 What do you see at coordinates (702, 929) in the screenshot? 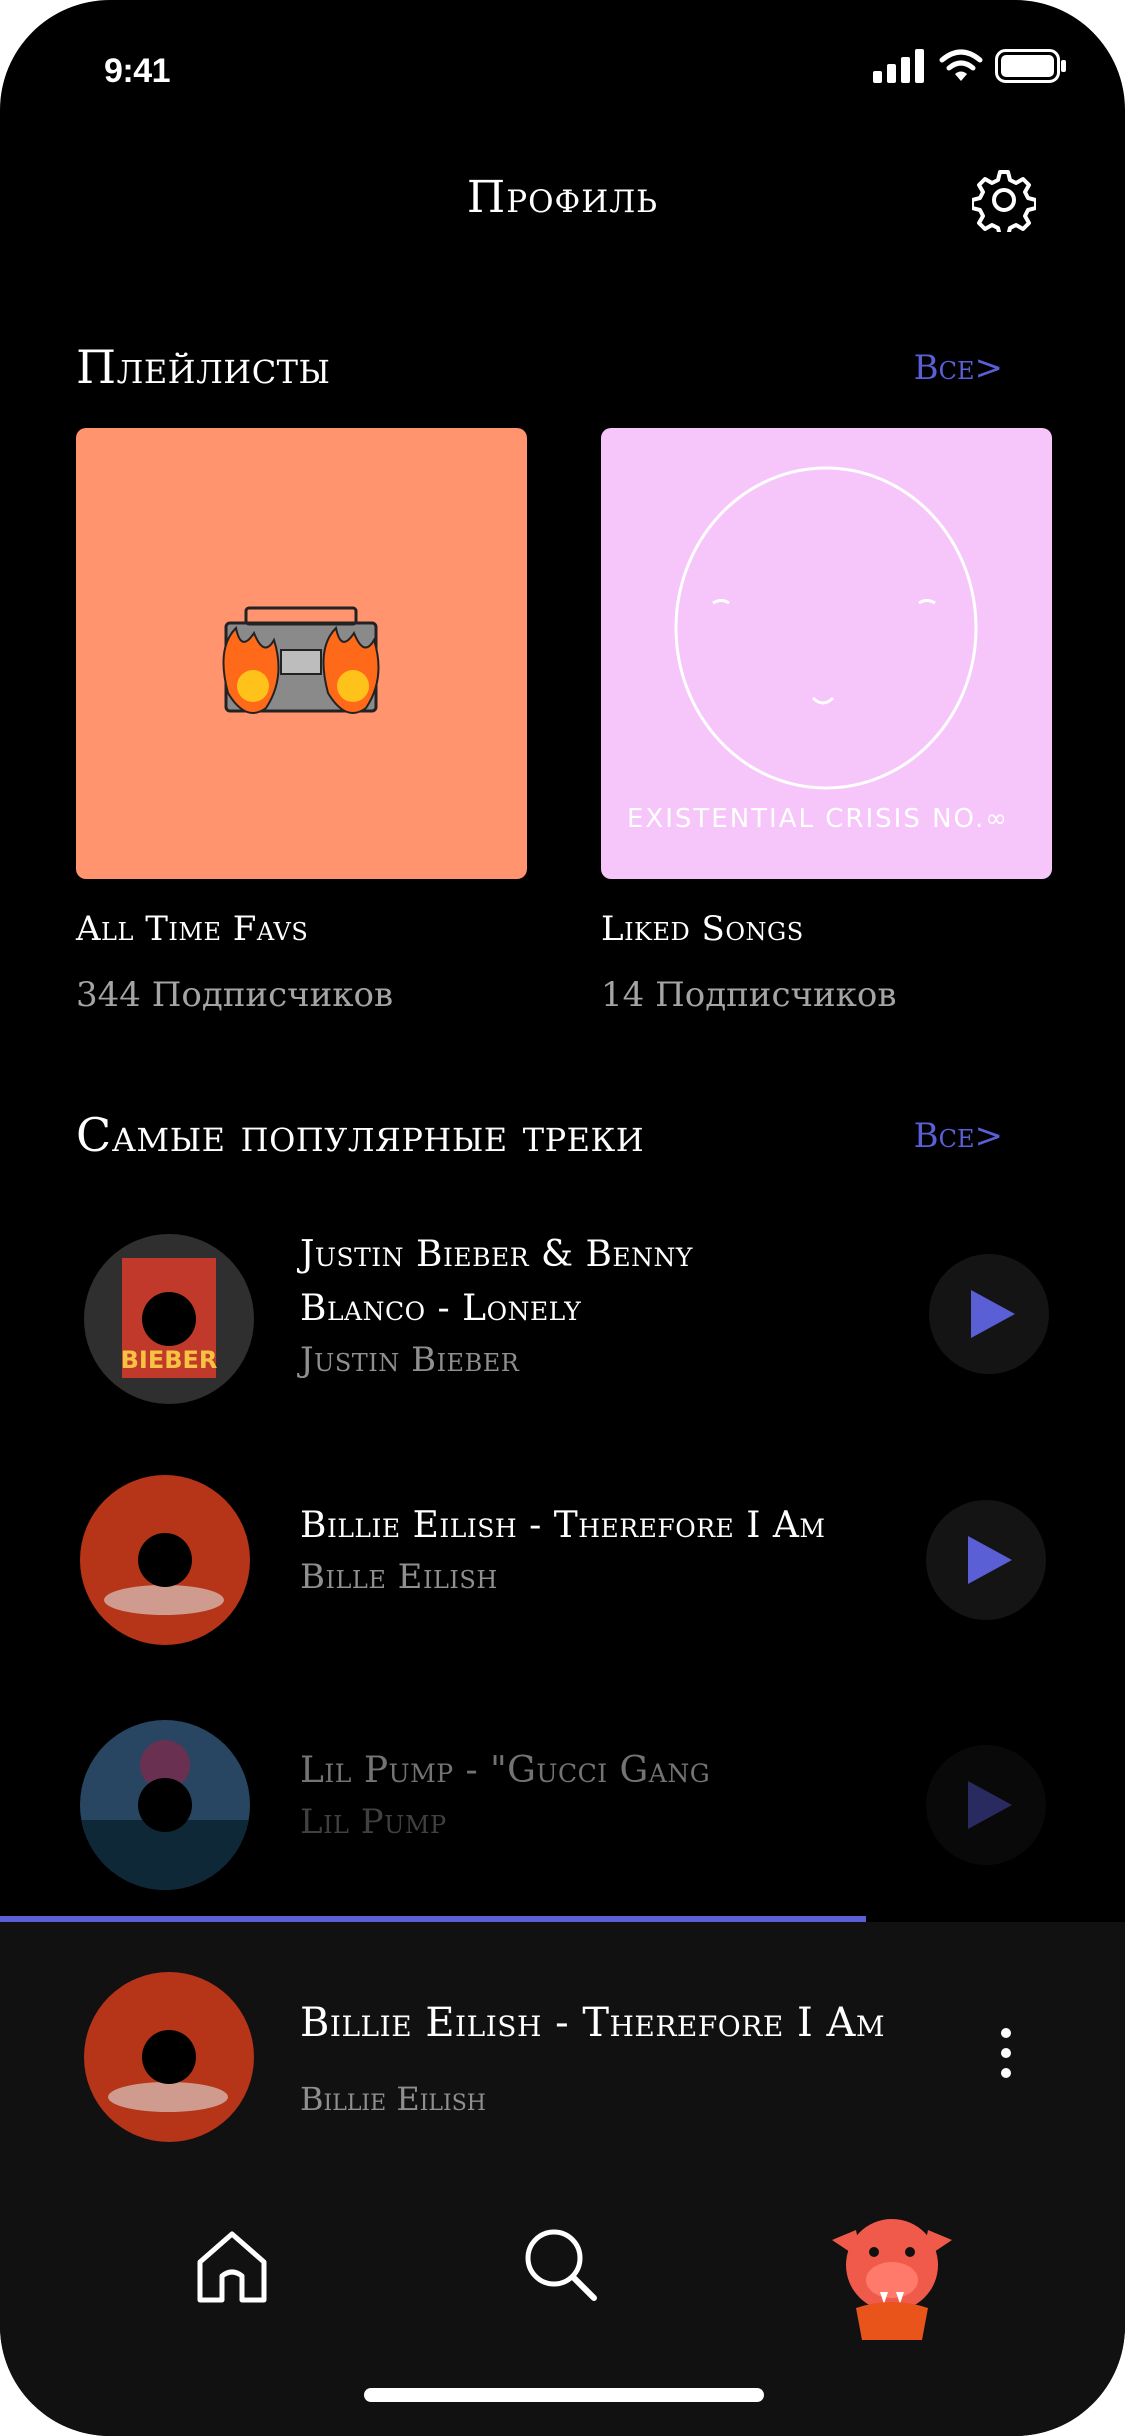
I see `playlist-name: Liked Songs` at bounding box center [702, 929].